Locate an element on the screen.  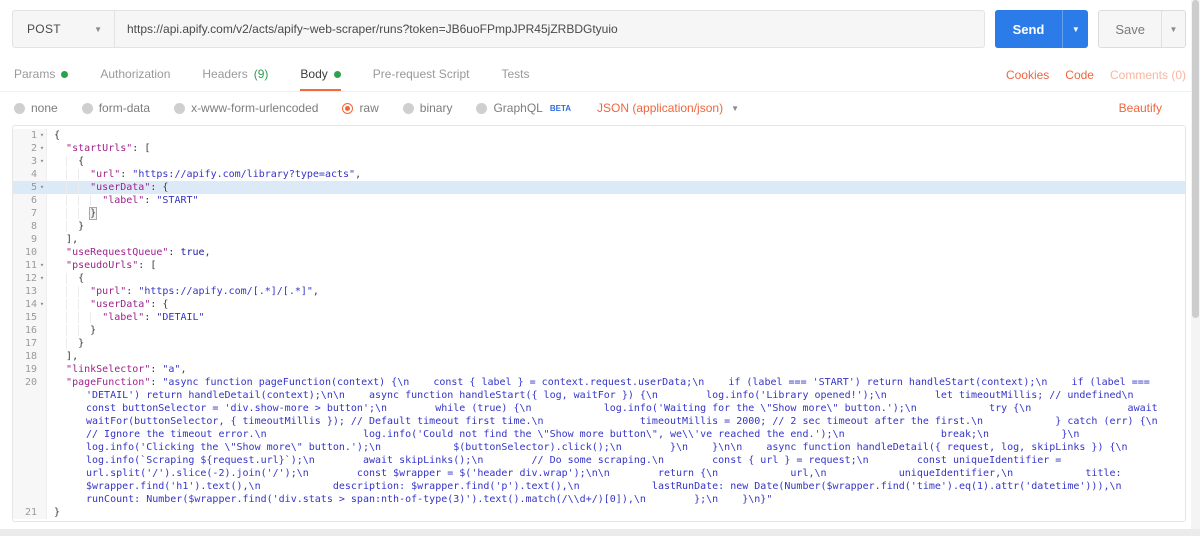
line-number: 10 is located at coordinates (30, 252).